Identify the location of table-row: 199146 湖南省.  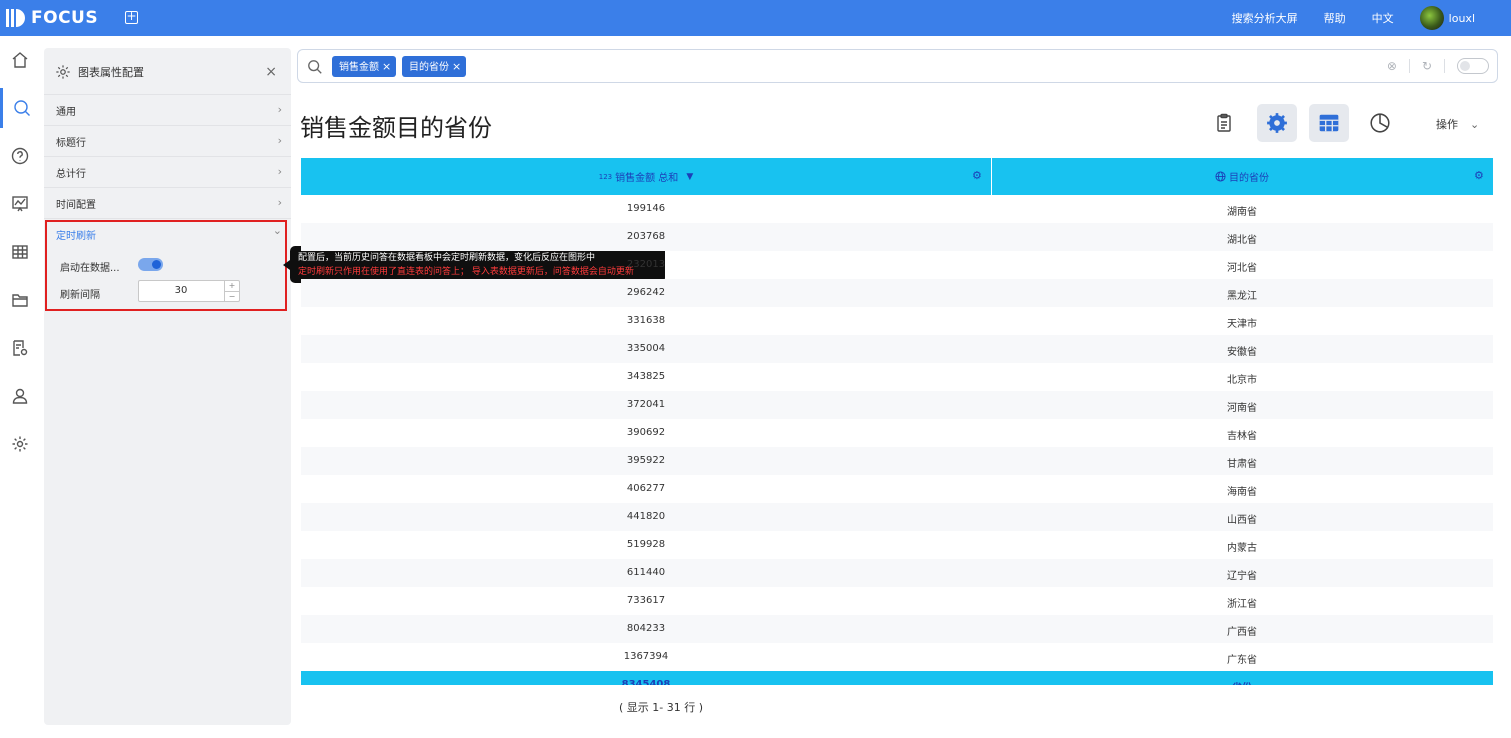
(897, 209).